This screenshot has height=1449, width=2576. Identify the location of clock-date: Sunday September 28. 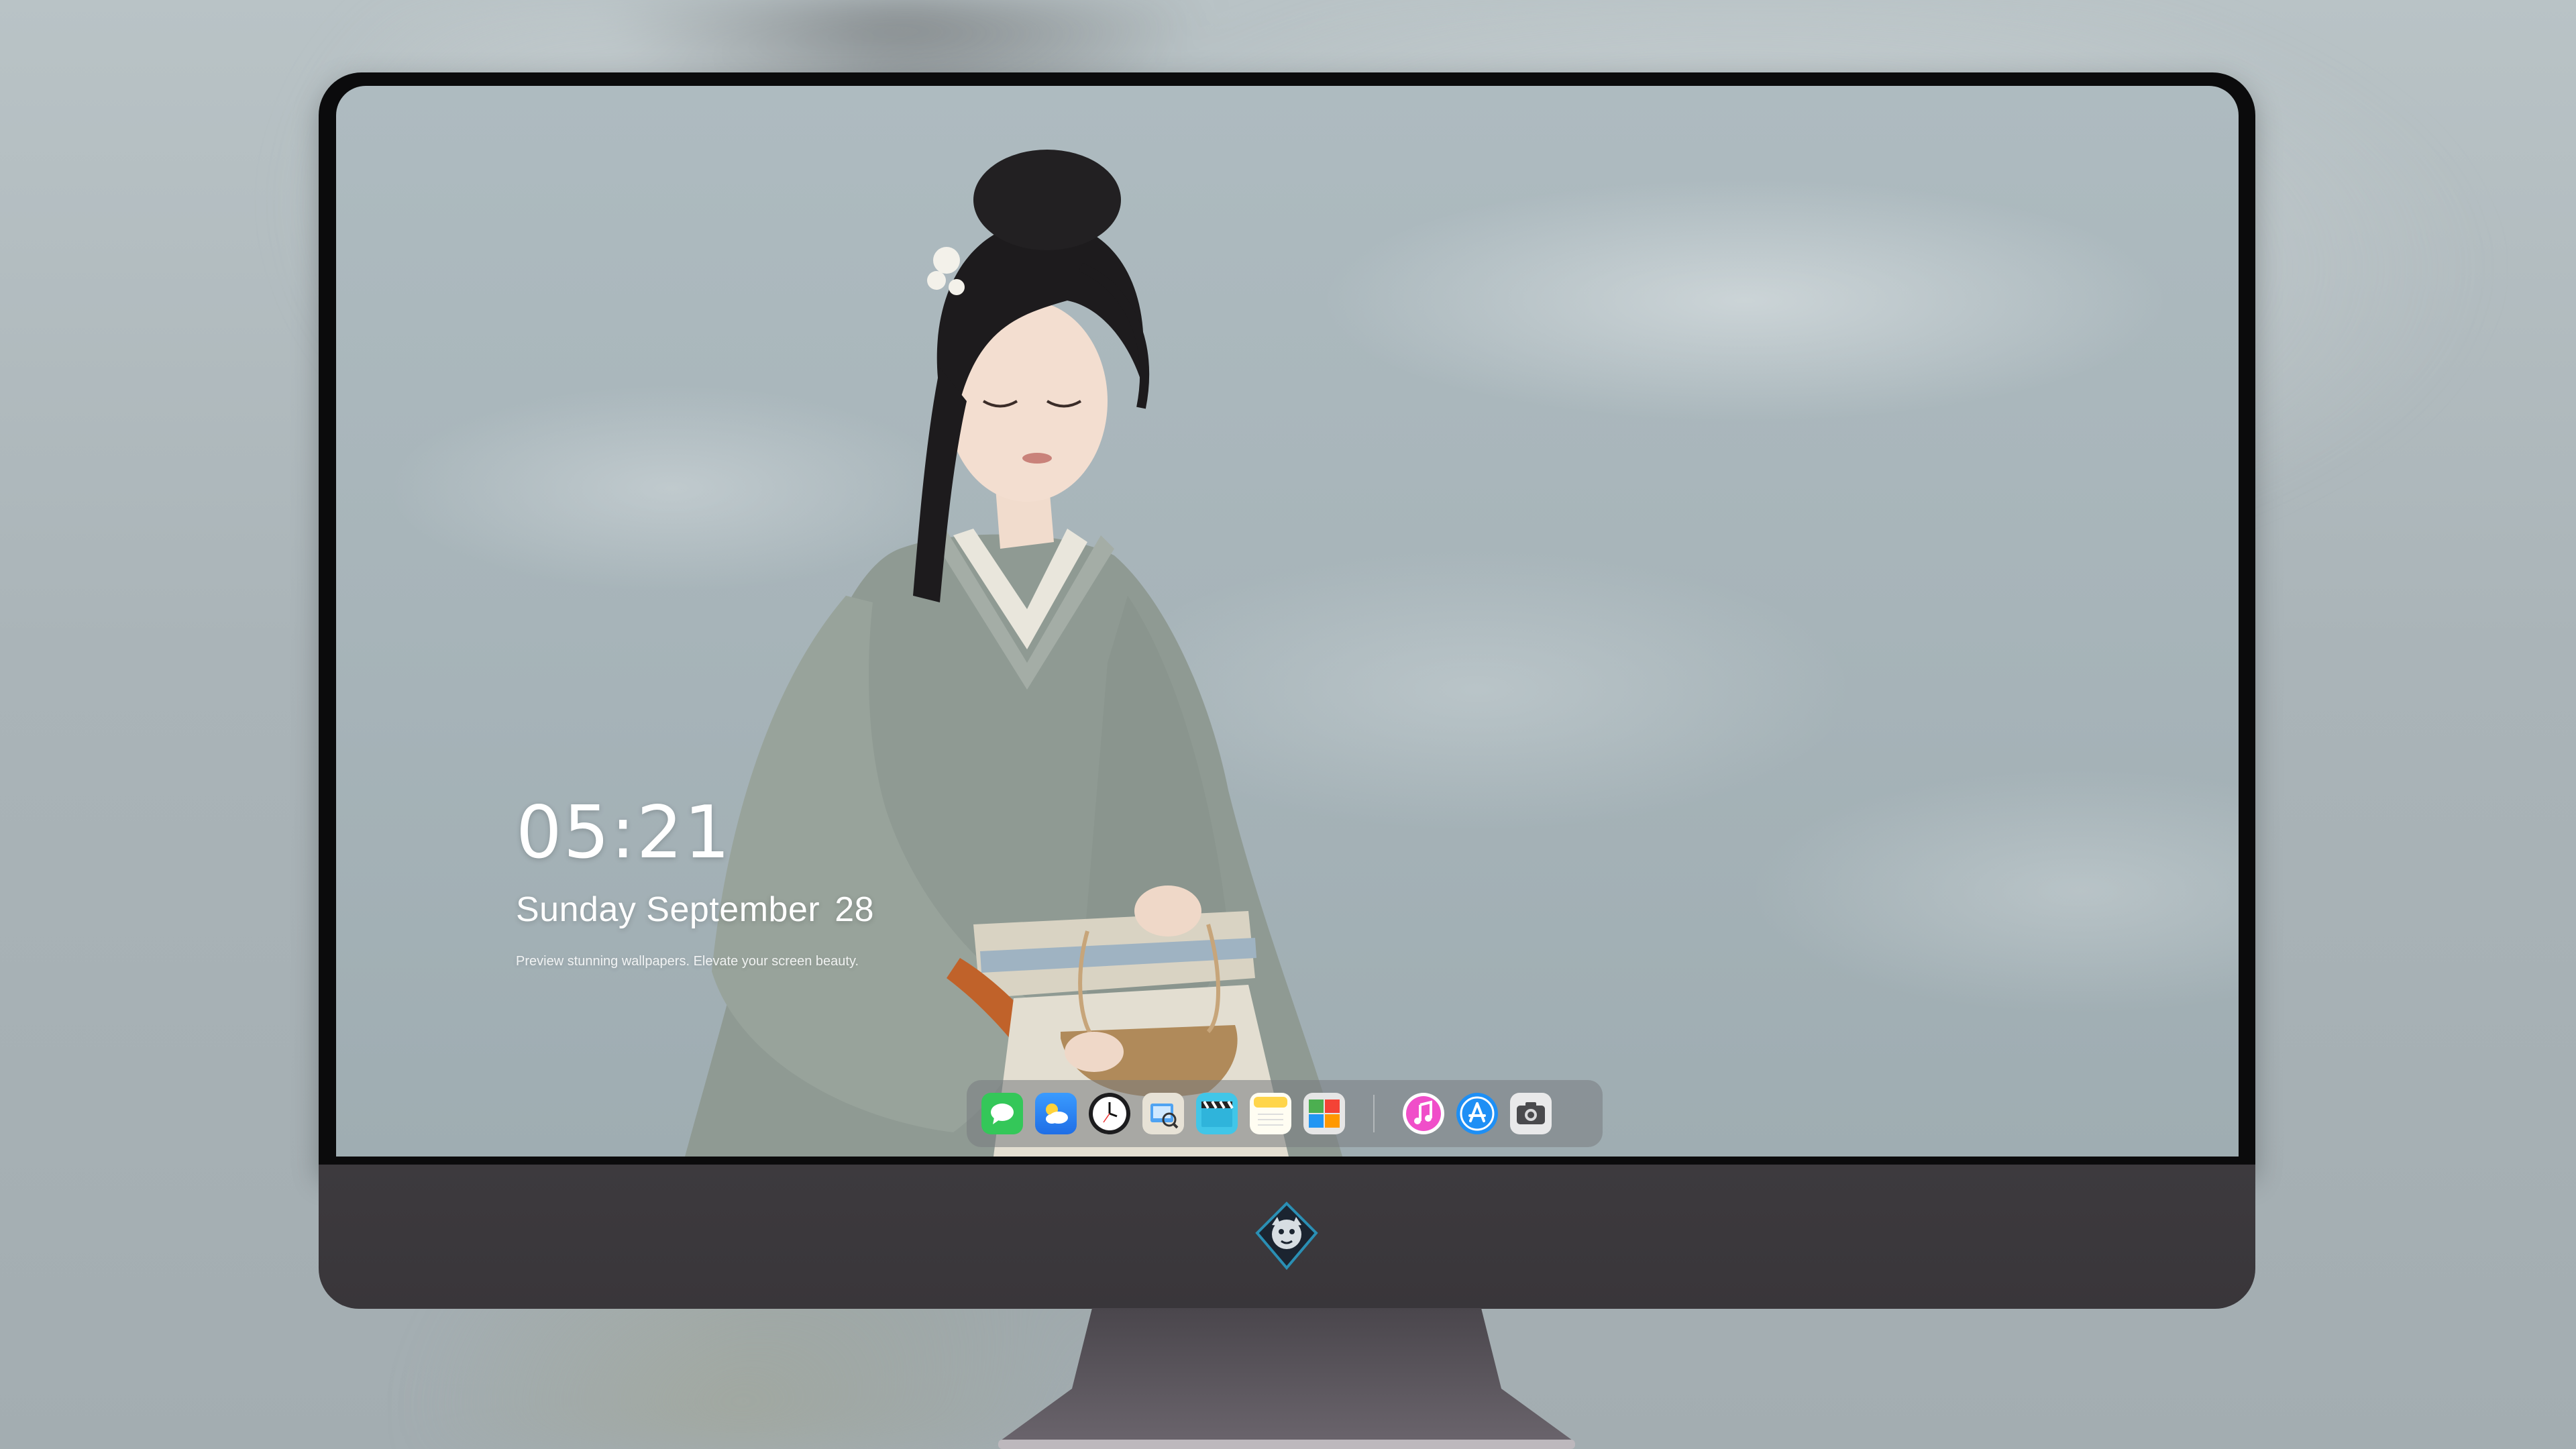
(695, 909).